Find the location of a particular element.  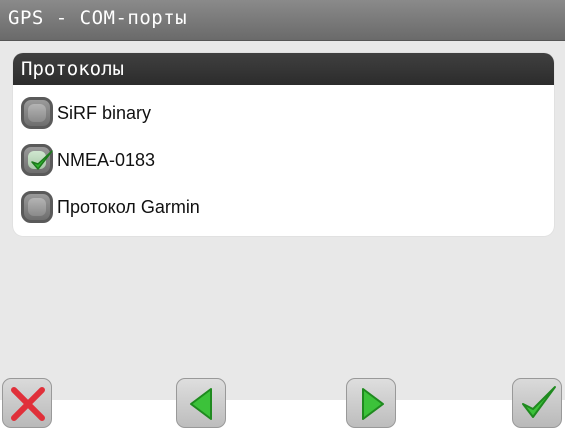

back-button is located at coordinates (201, 403).